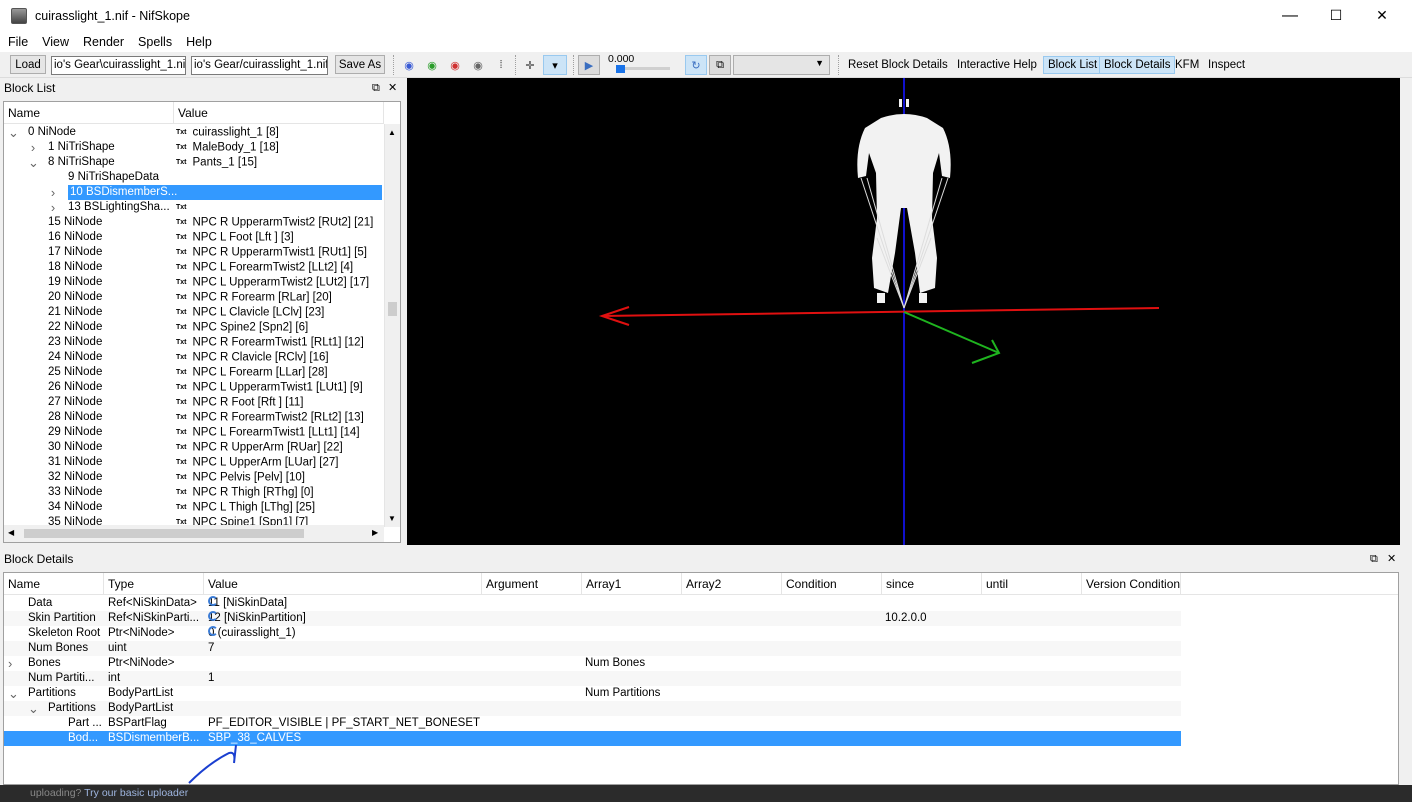  Describe the element at coordinates (592, 663) in the screenshot. I see `details-row: ›BonesPtr<NiNode>⁂Num Bones` at that location.